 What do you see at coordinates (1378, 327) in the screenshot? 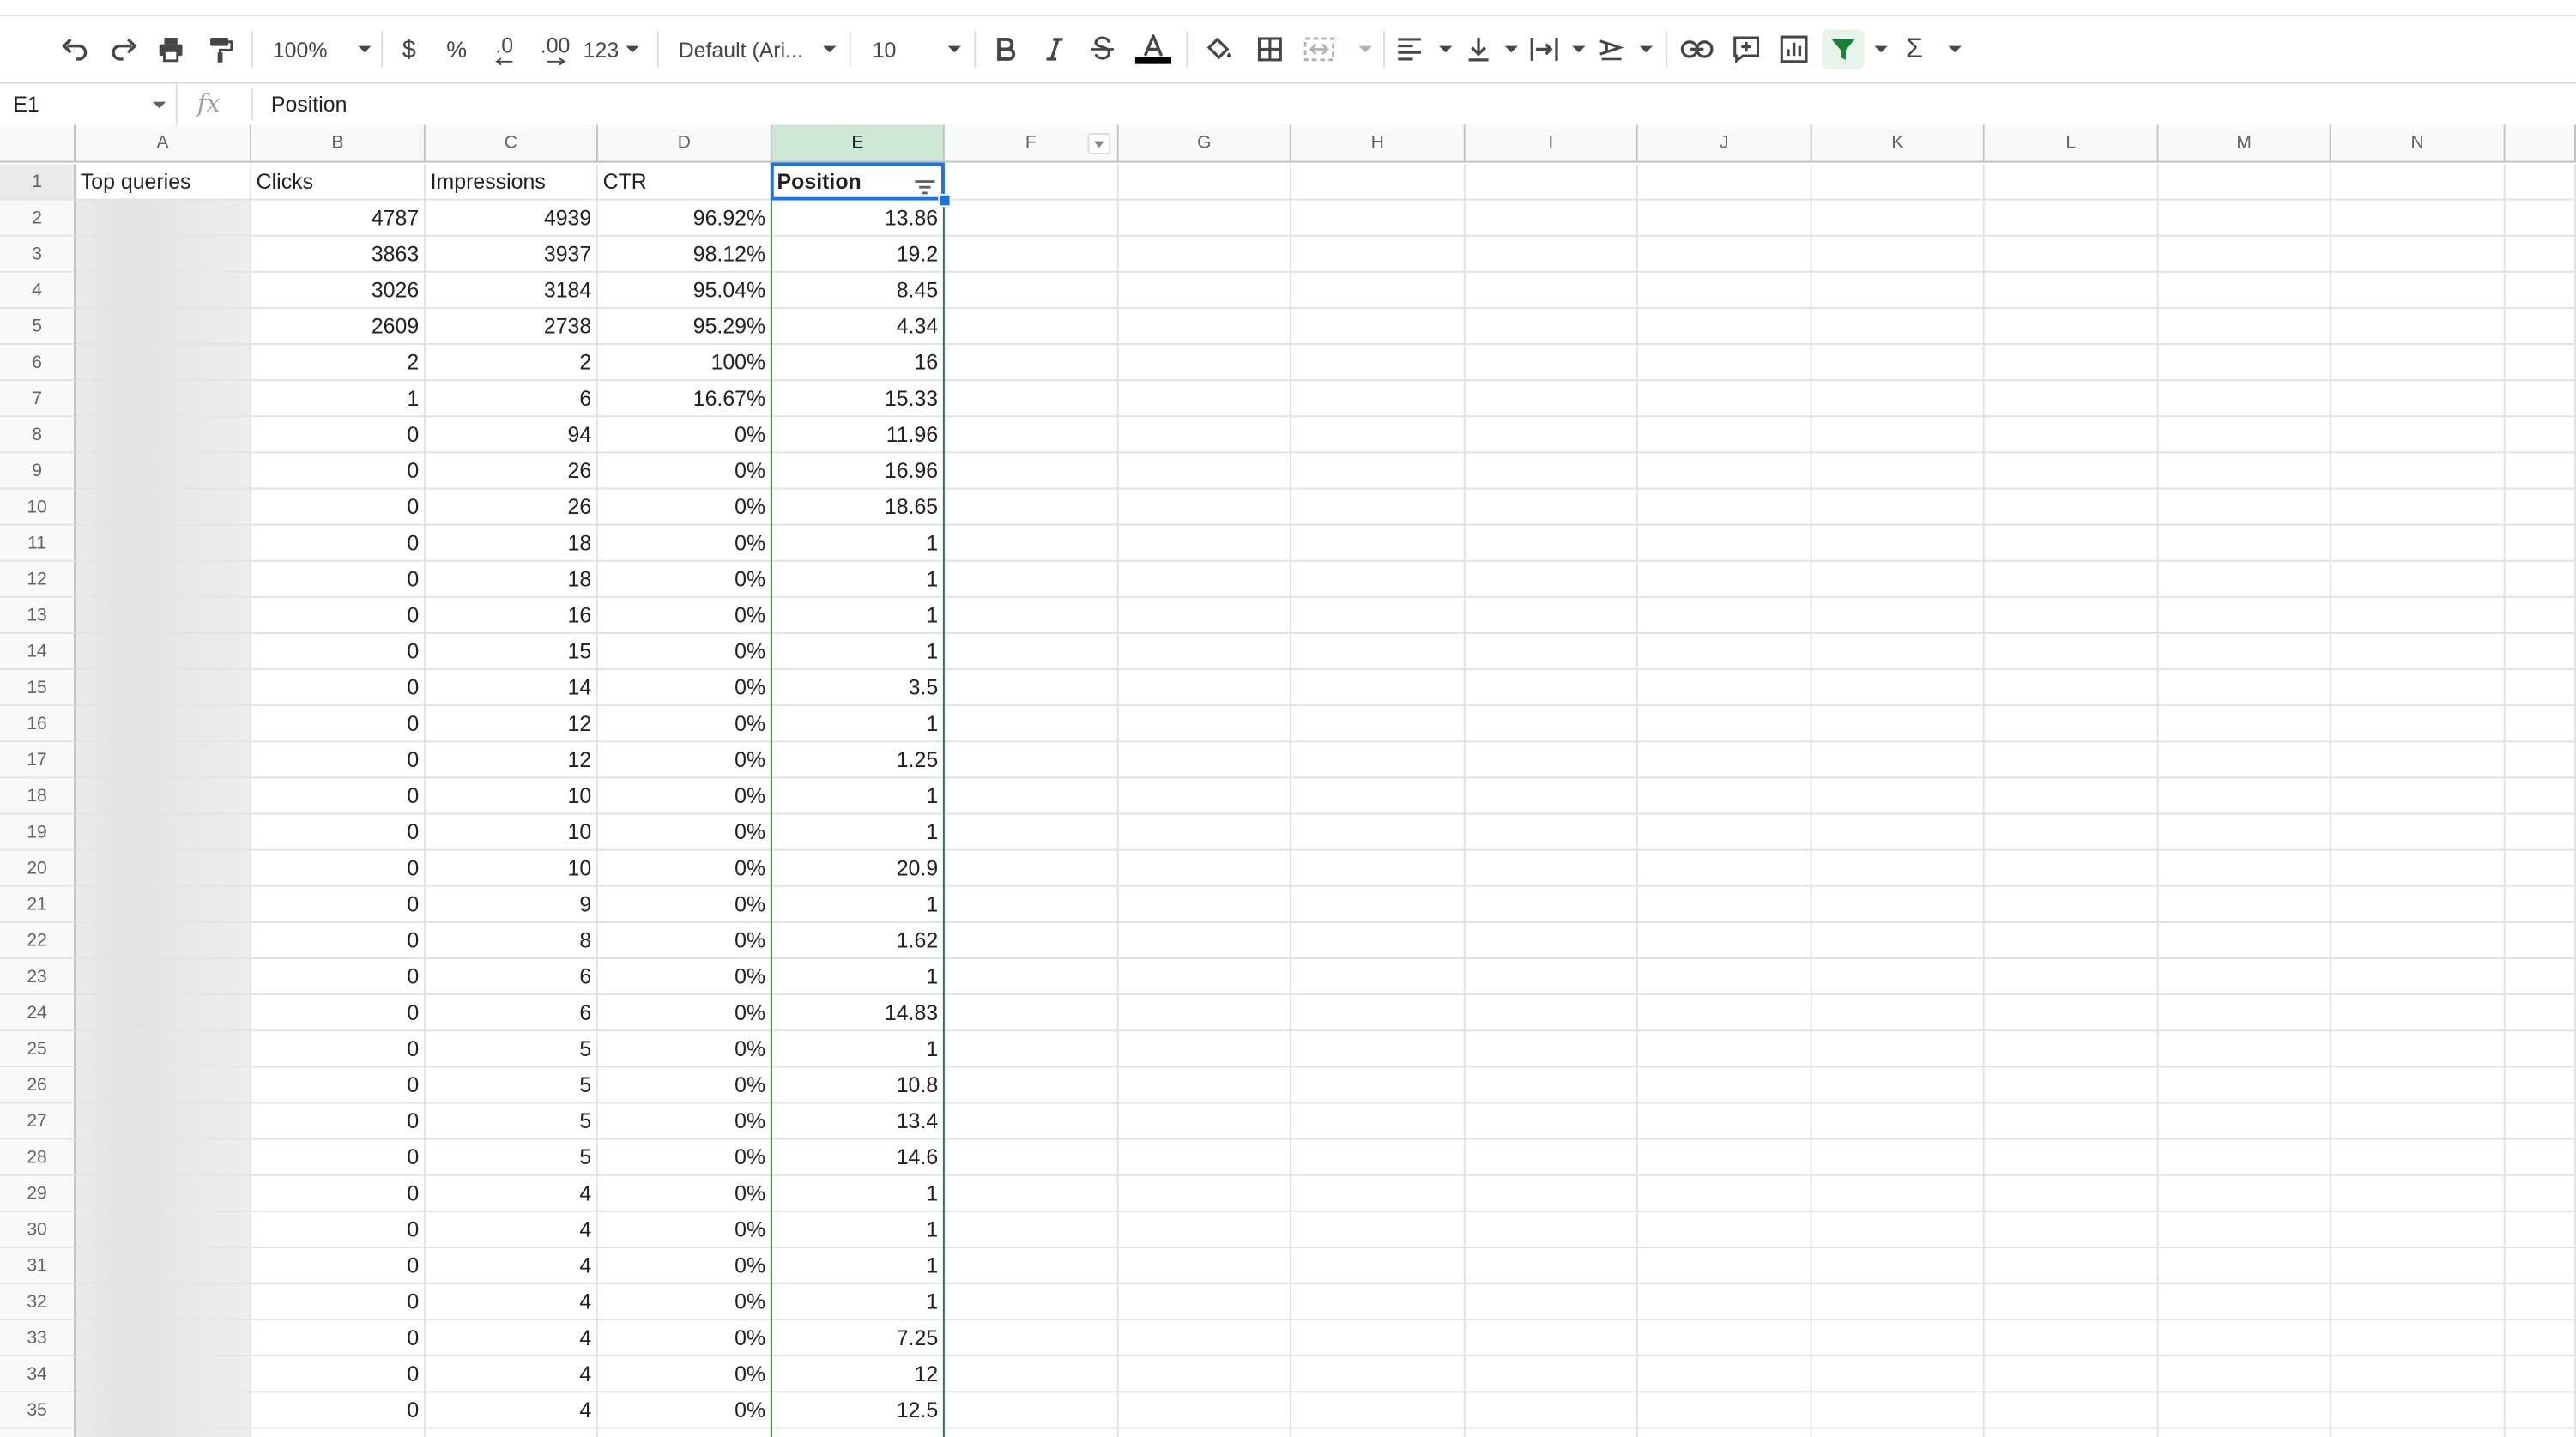
I see `cell-h5` at bounding box center [1378, 327].